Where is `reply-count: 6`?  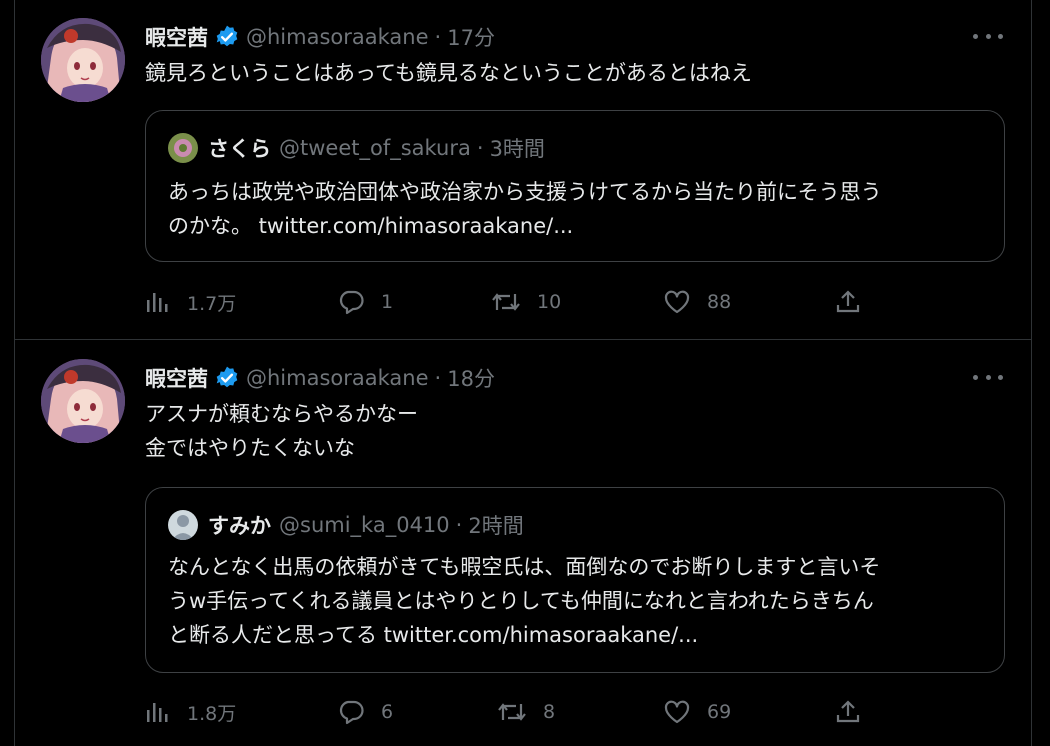
reply-count: 6 is located at coordinates (387, 712).